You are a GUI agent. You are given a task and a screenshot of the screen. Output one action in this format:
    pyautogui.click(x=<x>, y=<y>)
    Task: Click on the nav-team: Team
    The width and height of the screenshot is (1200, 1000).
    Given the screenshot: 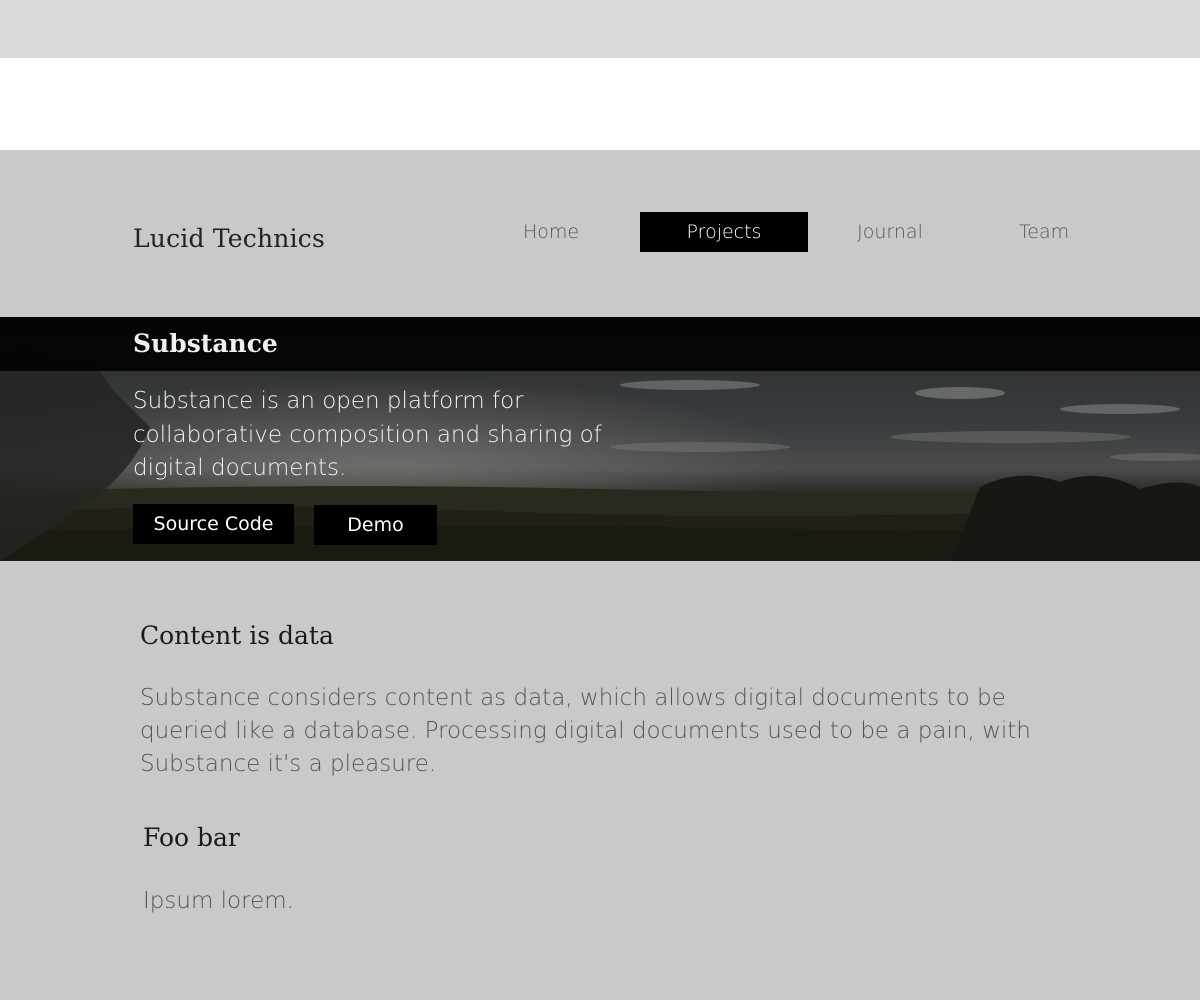 What is the action you would take?
    pyautogui.click(x=1044, y=232)
    